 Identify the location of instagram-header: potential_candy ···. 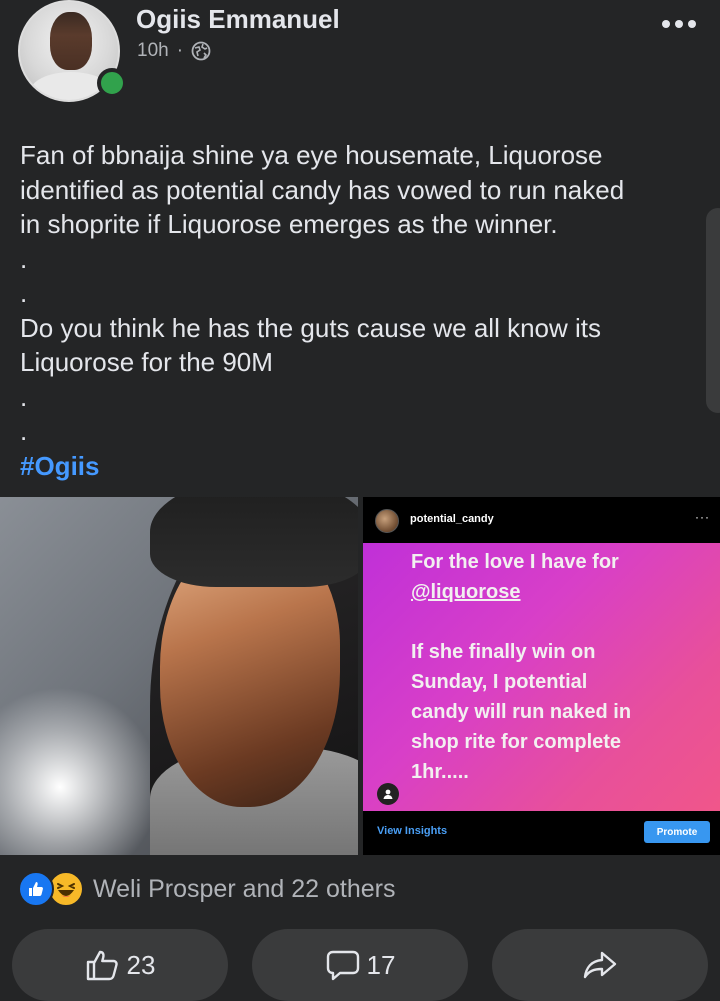
(541, 520).